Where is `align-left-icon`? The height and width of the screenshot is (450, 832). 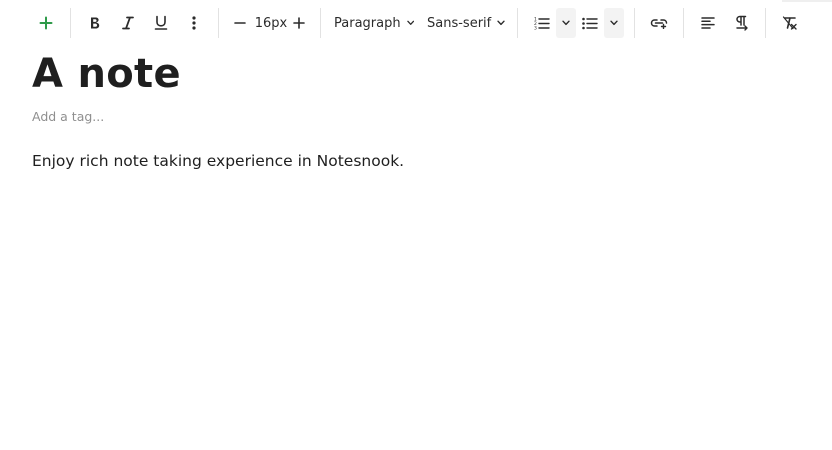
align-left-icon is located at coordinates (708, 23).